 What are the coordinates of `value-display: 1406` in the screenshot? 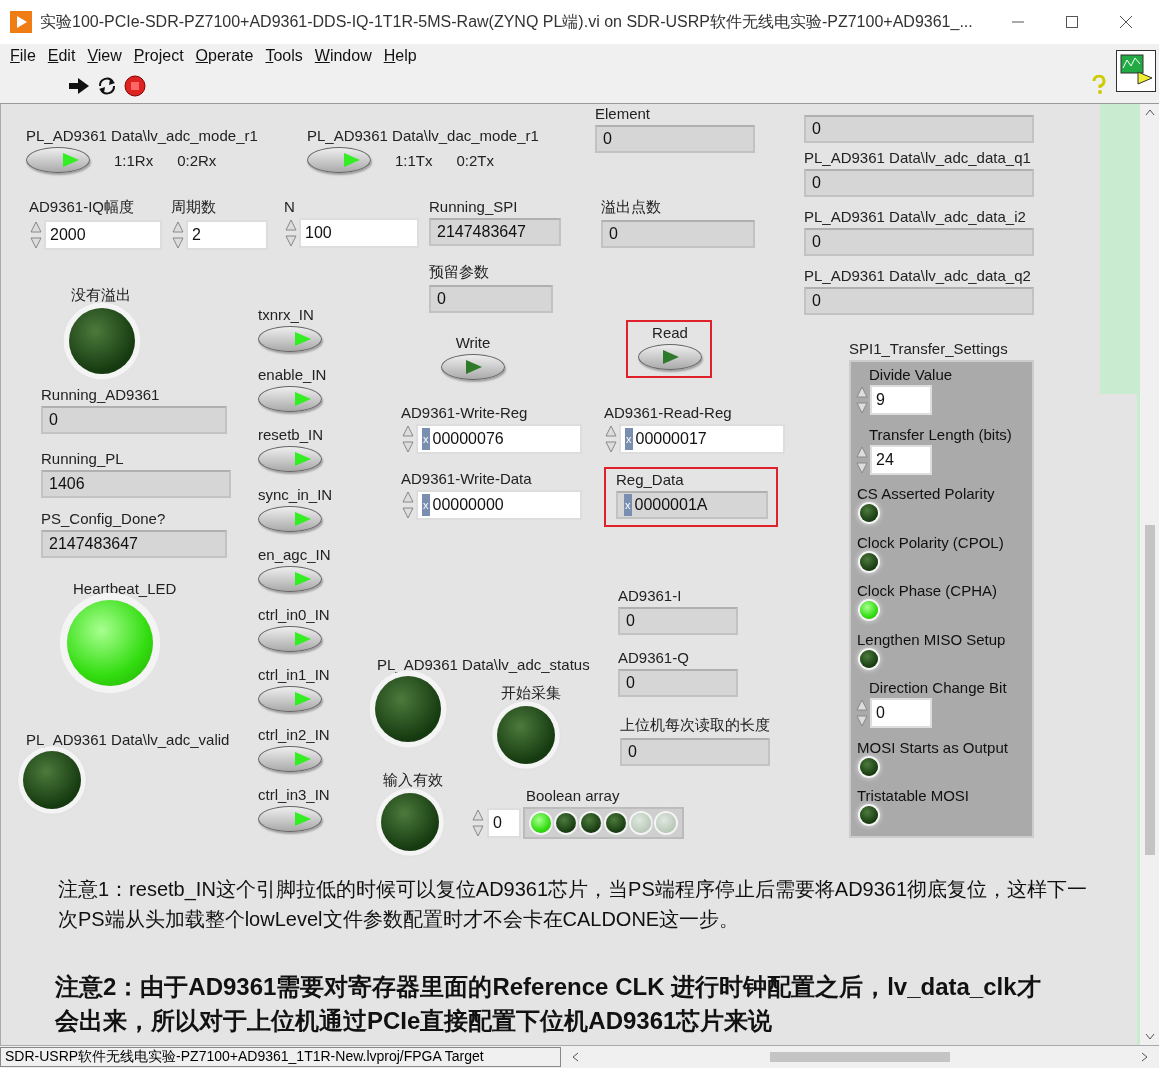 It's located at (136, 484).